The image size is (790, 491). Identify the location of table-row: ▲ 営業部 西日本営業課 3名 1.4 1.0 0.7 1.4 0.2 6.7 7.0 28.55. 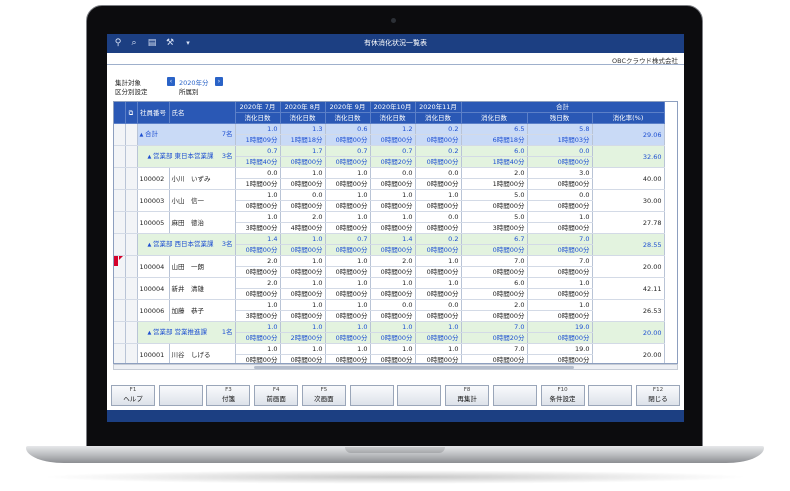
(389, 244).